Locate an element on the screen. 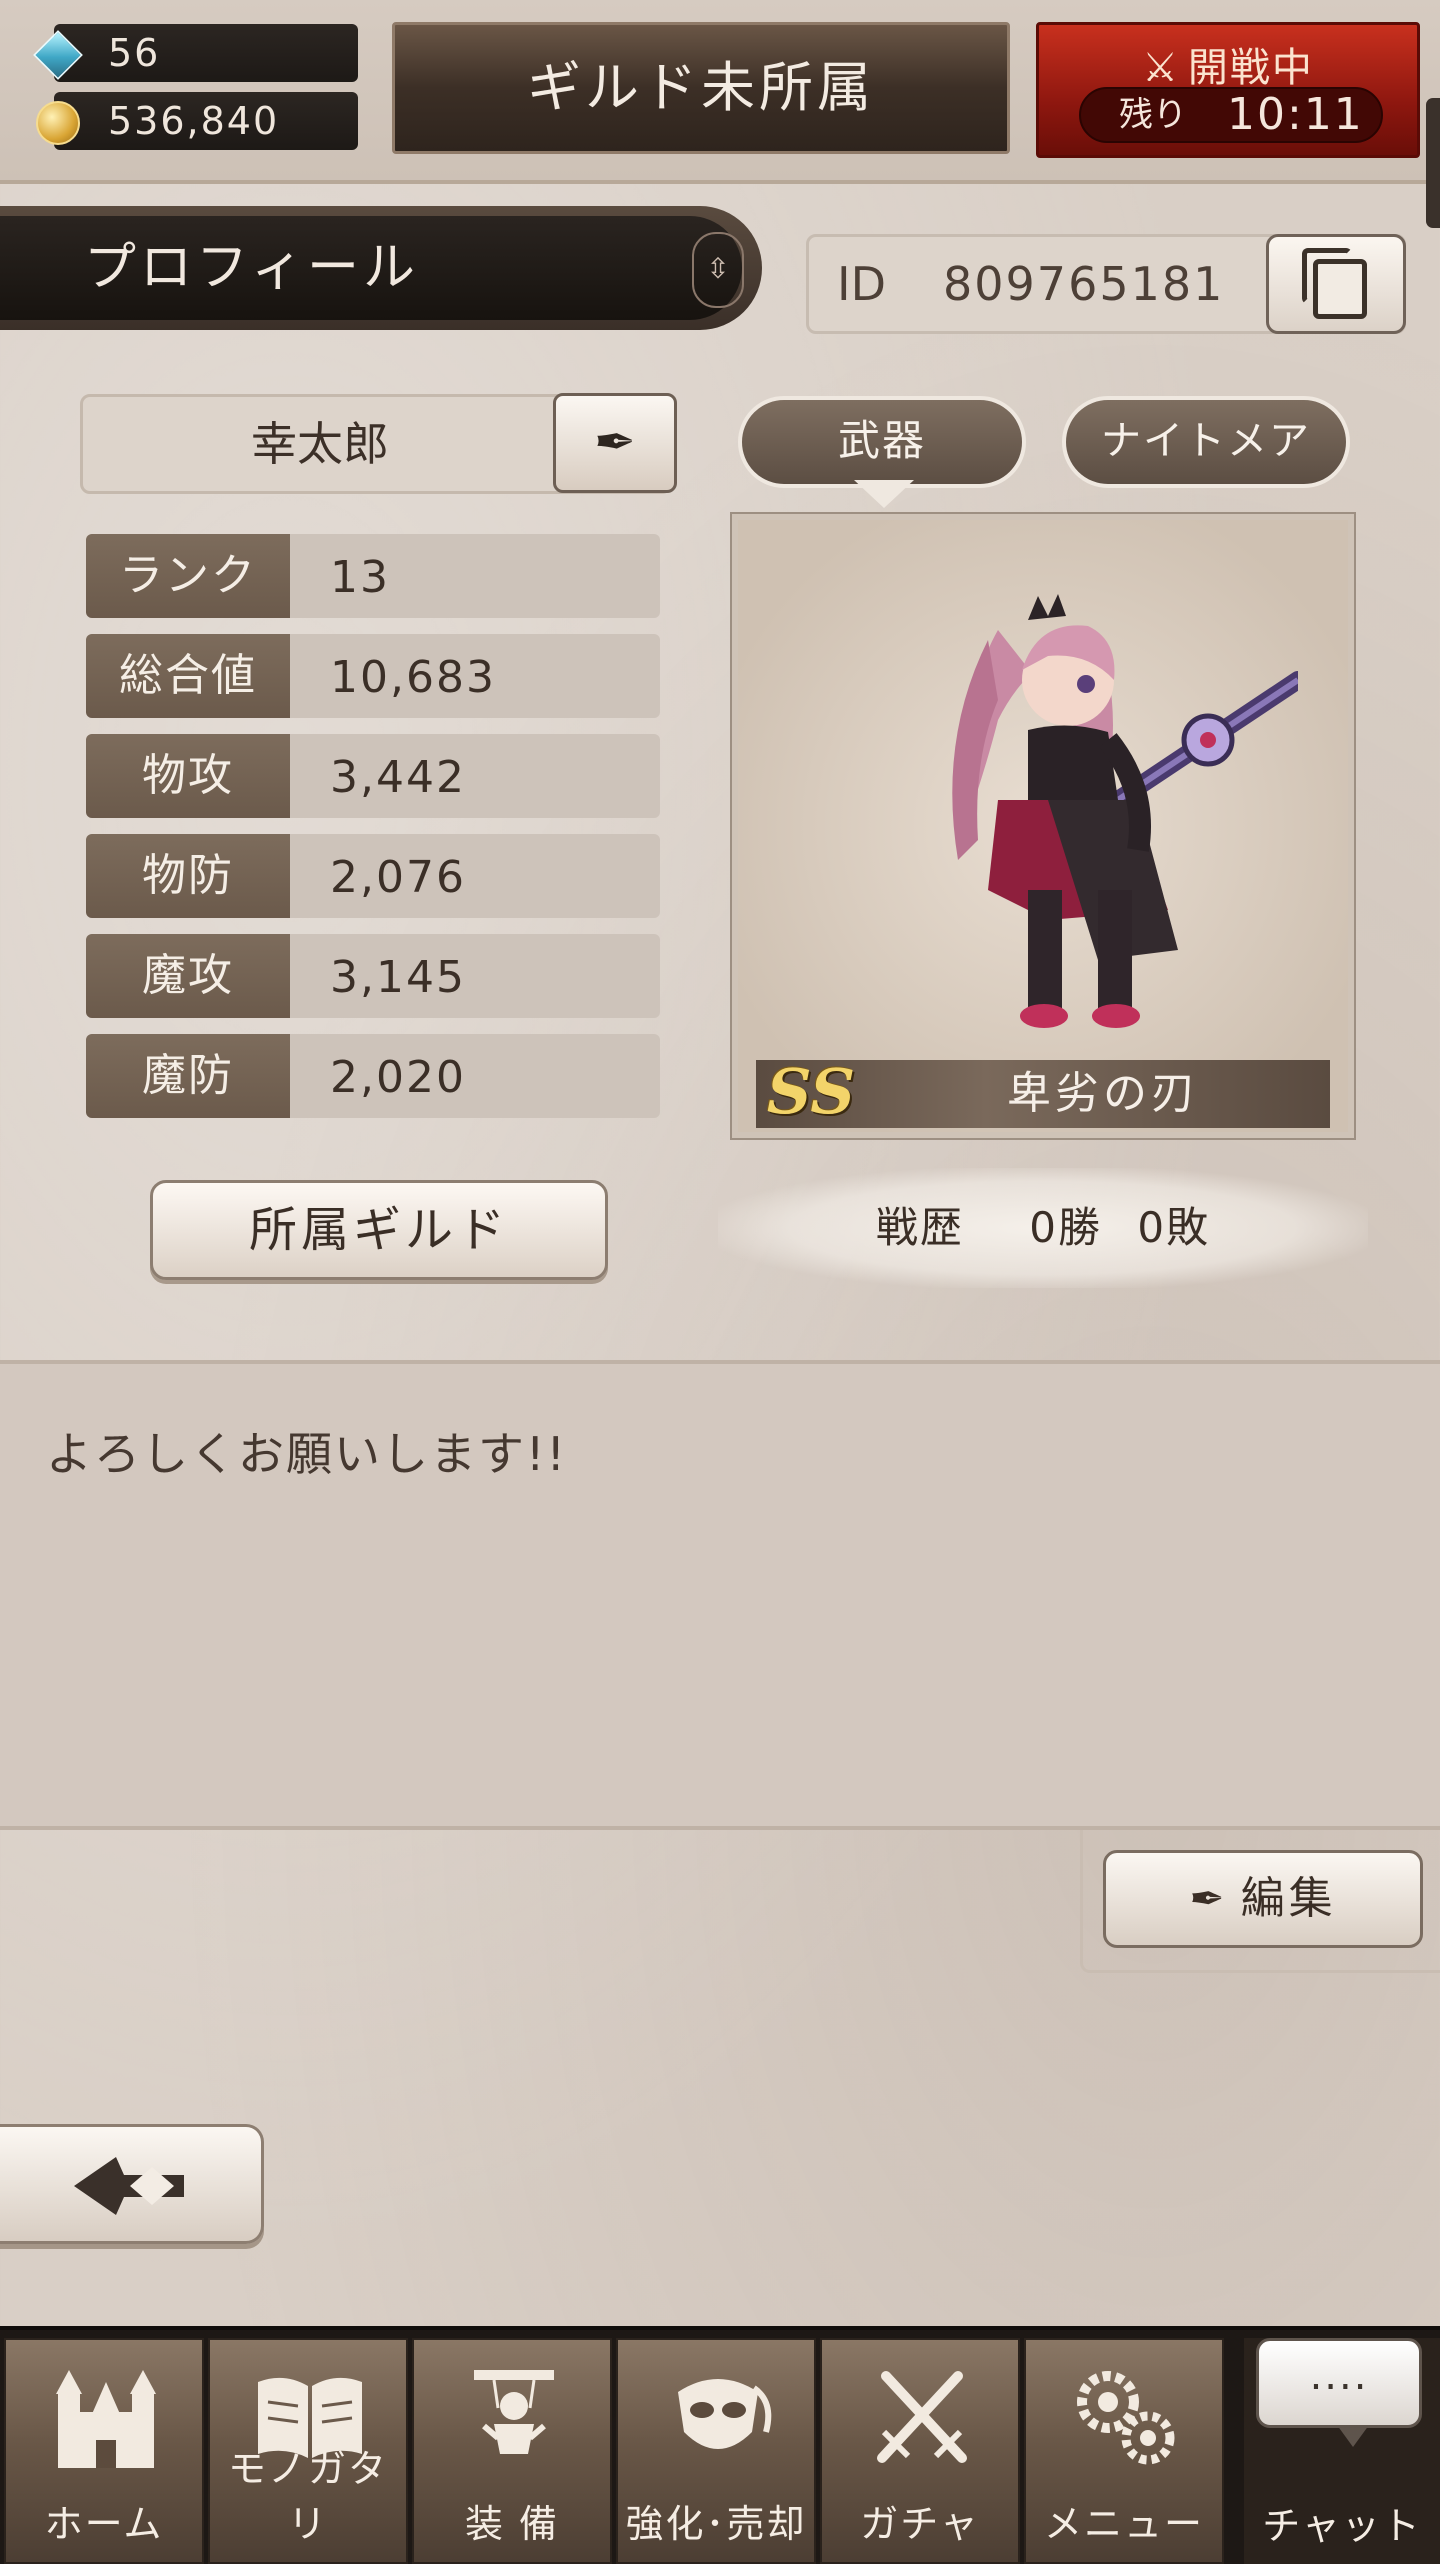  war-status-text: 開戦中 is located at coordinates (1250, 68).